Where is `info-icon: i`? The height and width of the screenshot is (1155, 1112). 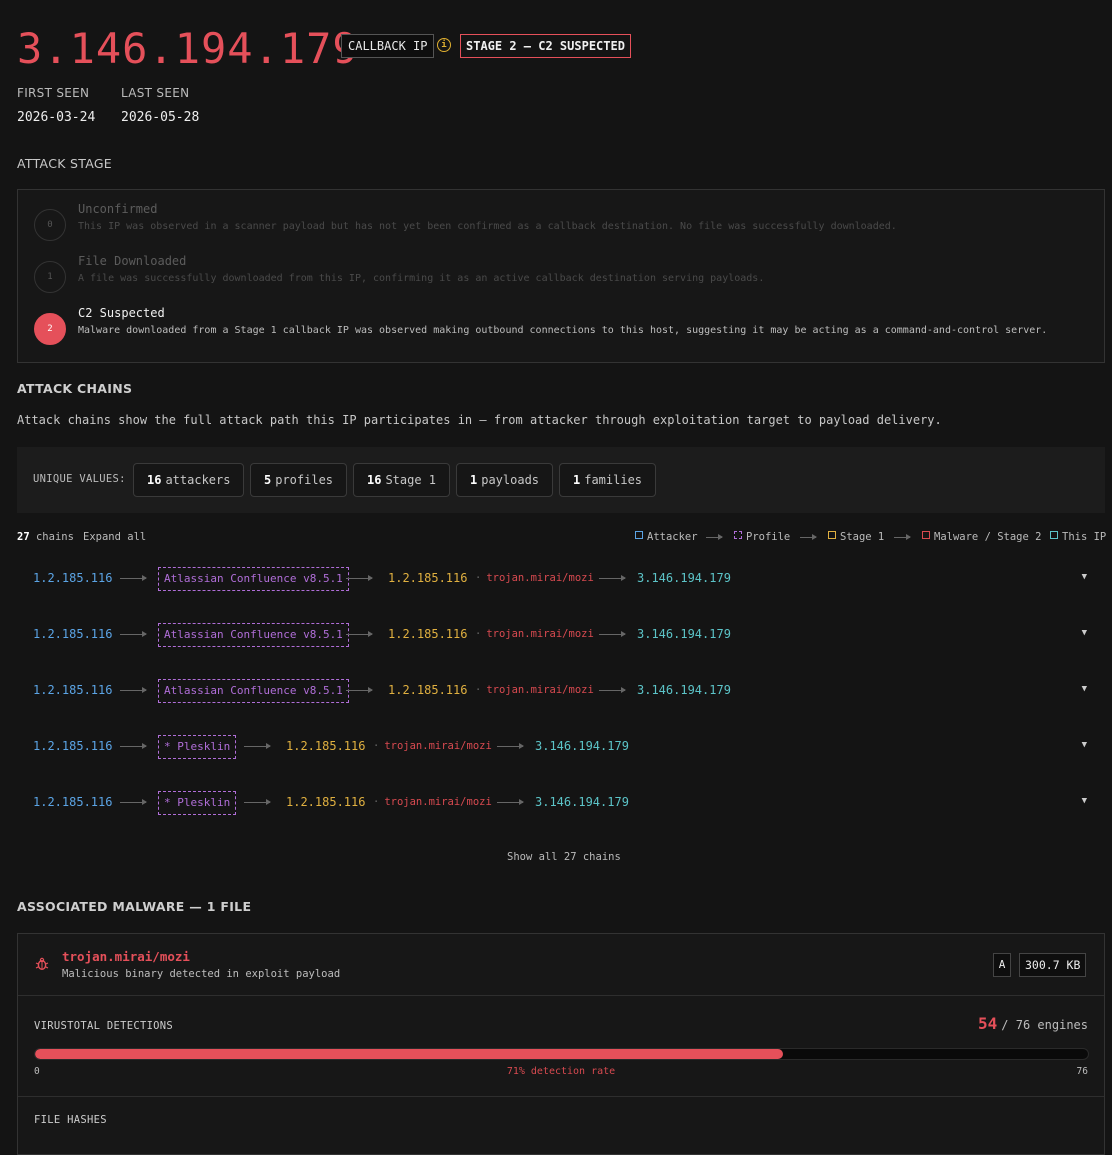 info-icon: i is located at coordinates (444, 45).